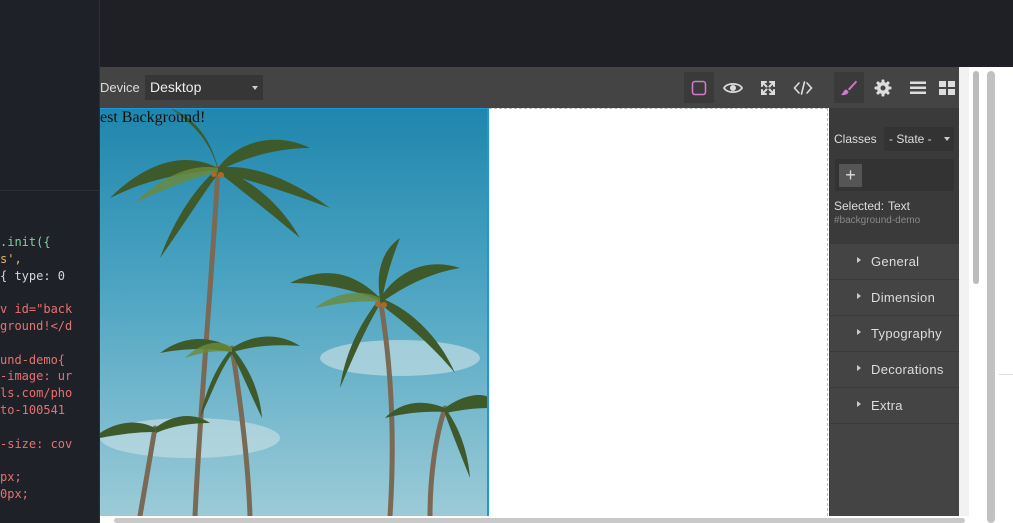  I want to click on code-line: s',, so click(11, 258).